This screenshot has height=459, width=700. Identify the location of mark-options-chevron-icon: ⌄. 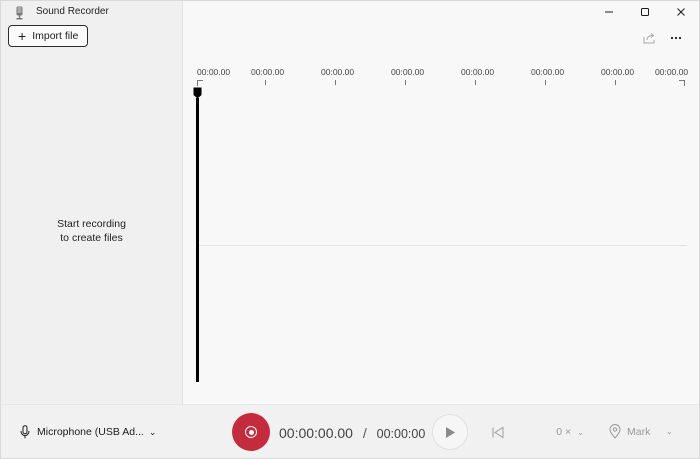
(669, 431).